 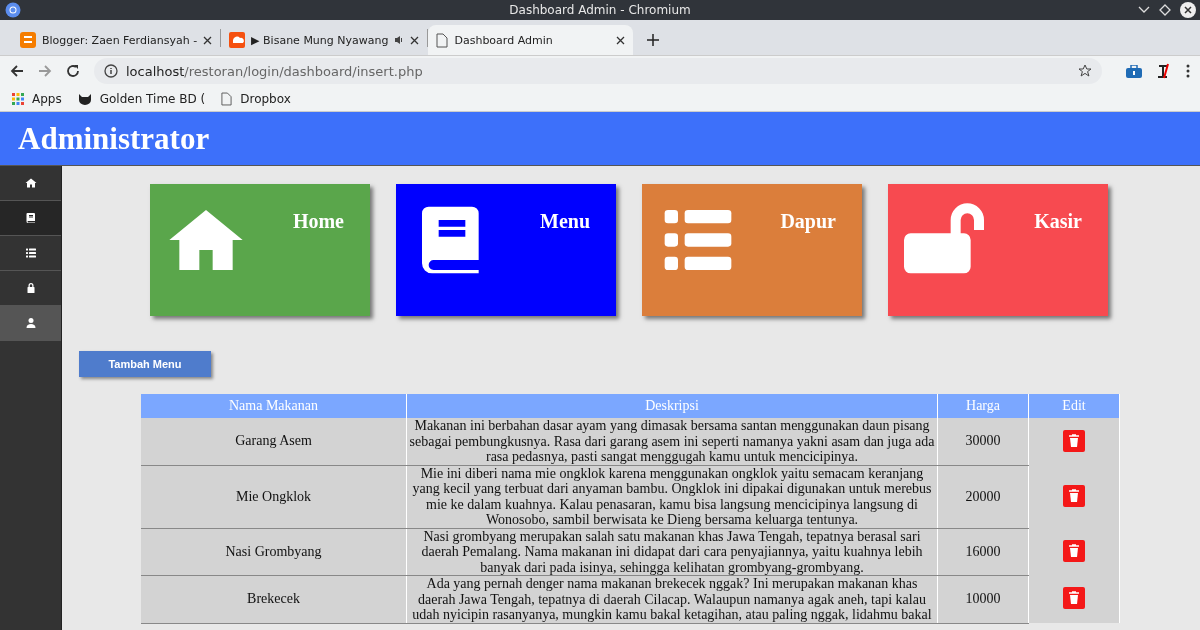 I want to click on table-cell: Ada yang pernah denger nama makanan brekecek nggak? Ini merupakan makanan khas daerah Jawa Tengah, tepatnya di daerah Cilacap. Walaupun namanya agak aneh, tapi kalau udah nyicipin rasanyanya, mungkin kamu bakal ketagihan, atau paling nggak, lidahmu bakal, so click(x=672, y=599).